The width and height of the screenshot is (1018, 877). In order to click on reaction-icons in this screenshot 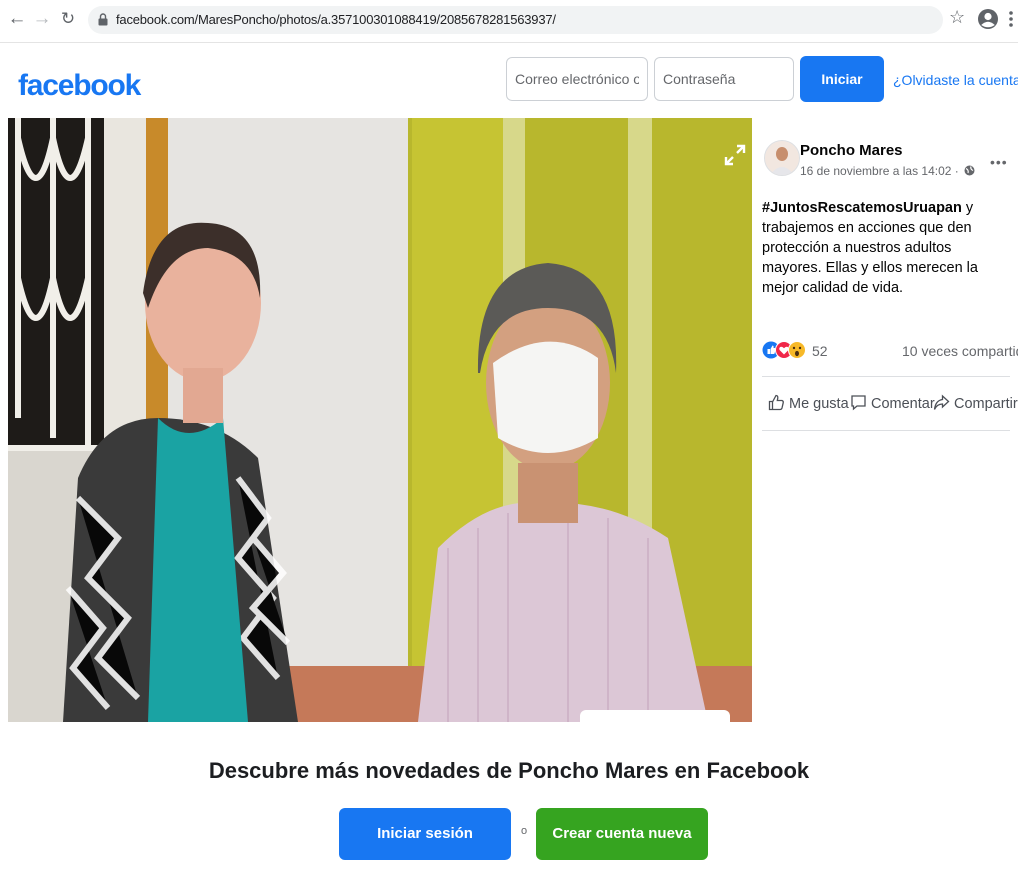, I will do `click(784, 350)`.